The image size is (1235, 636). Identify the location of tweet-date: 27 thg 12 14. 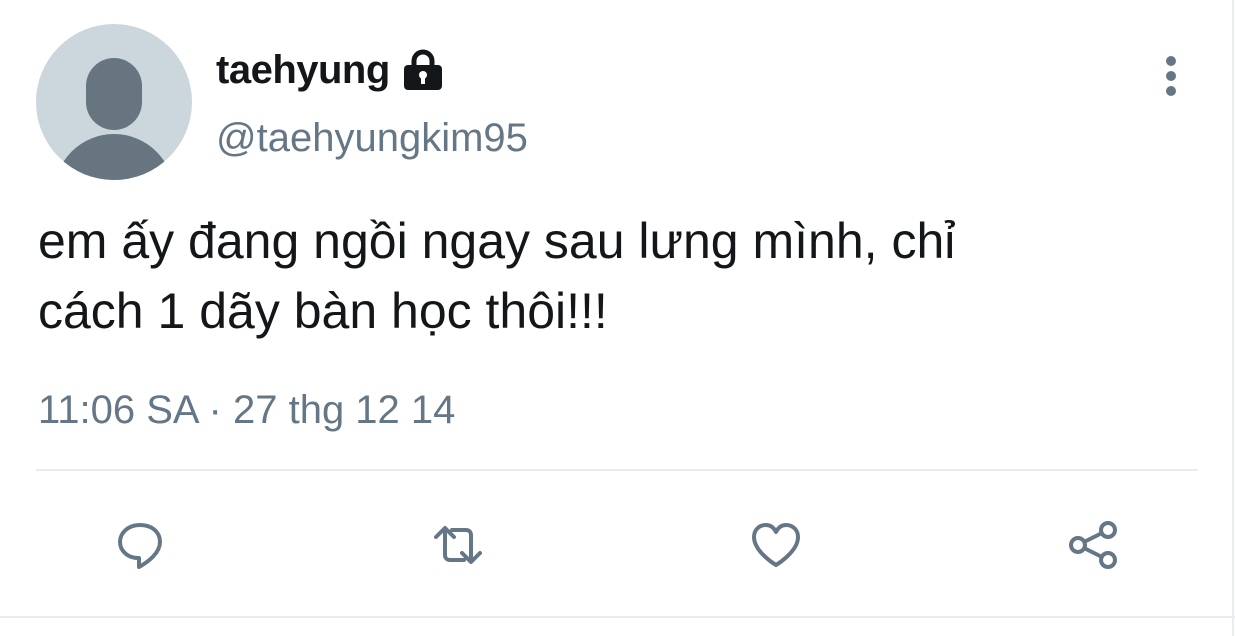
(344, 410).